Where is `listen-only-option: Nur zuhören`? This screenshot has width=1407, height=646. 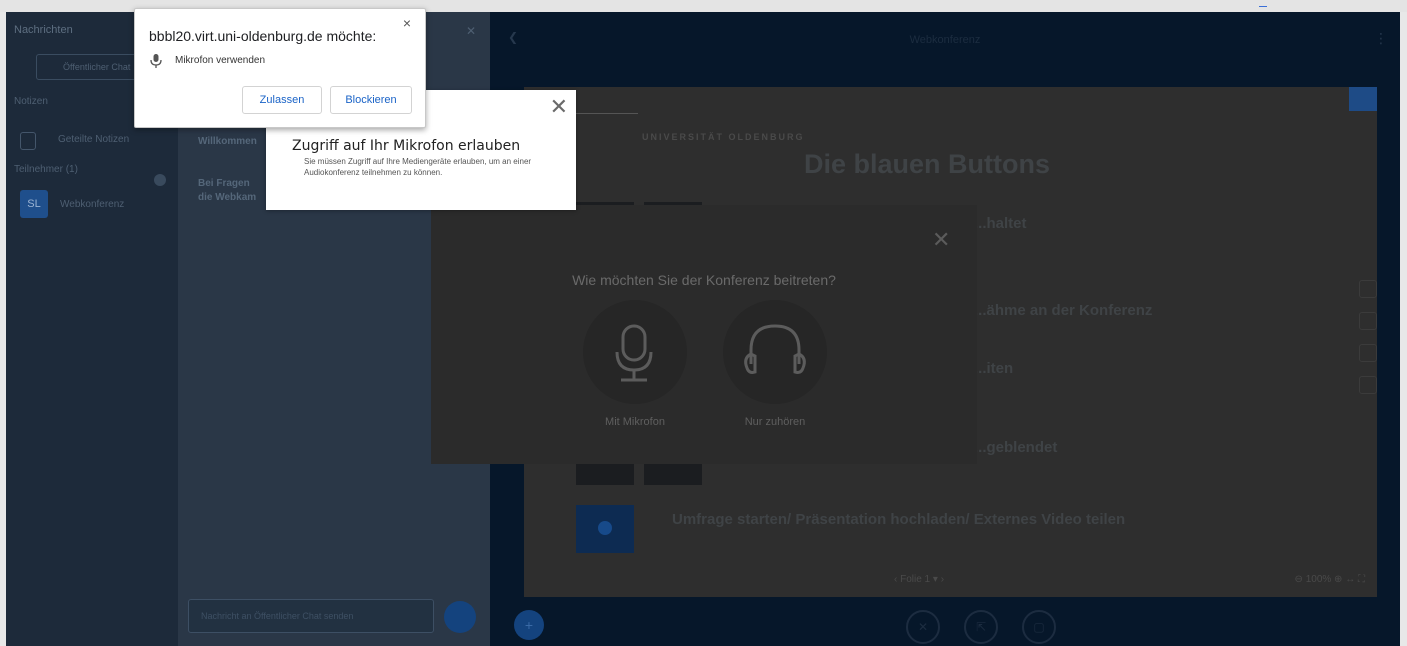 listen-only-option: Nur zuhören is located at coordinates (775, 364).